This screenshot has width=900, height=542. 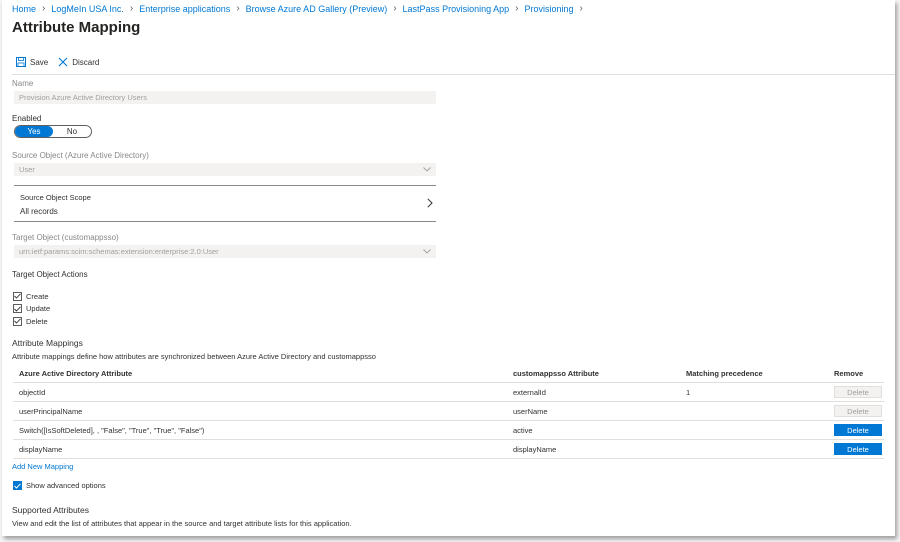 I want to click on name-input: Provision Azure Active Directory Users, so click(x=225, y=97).